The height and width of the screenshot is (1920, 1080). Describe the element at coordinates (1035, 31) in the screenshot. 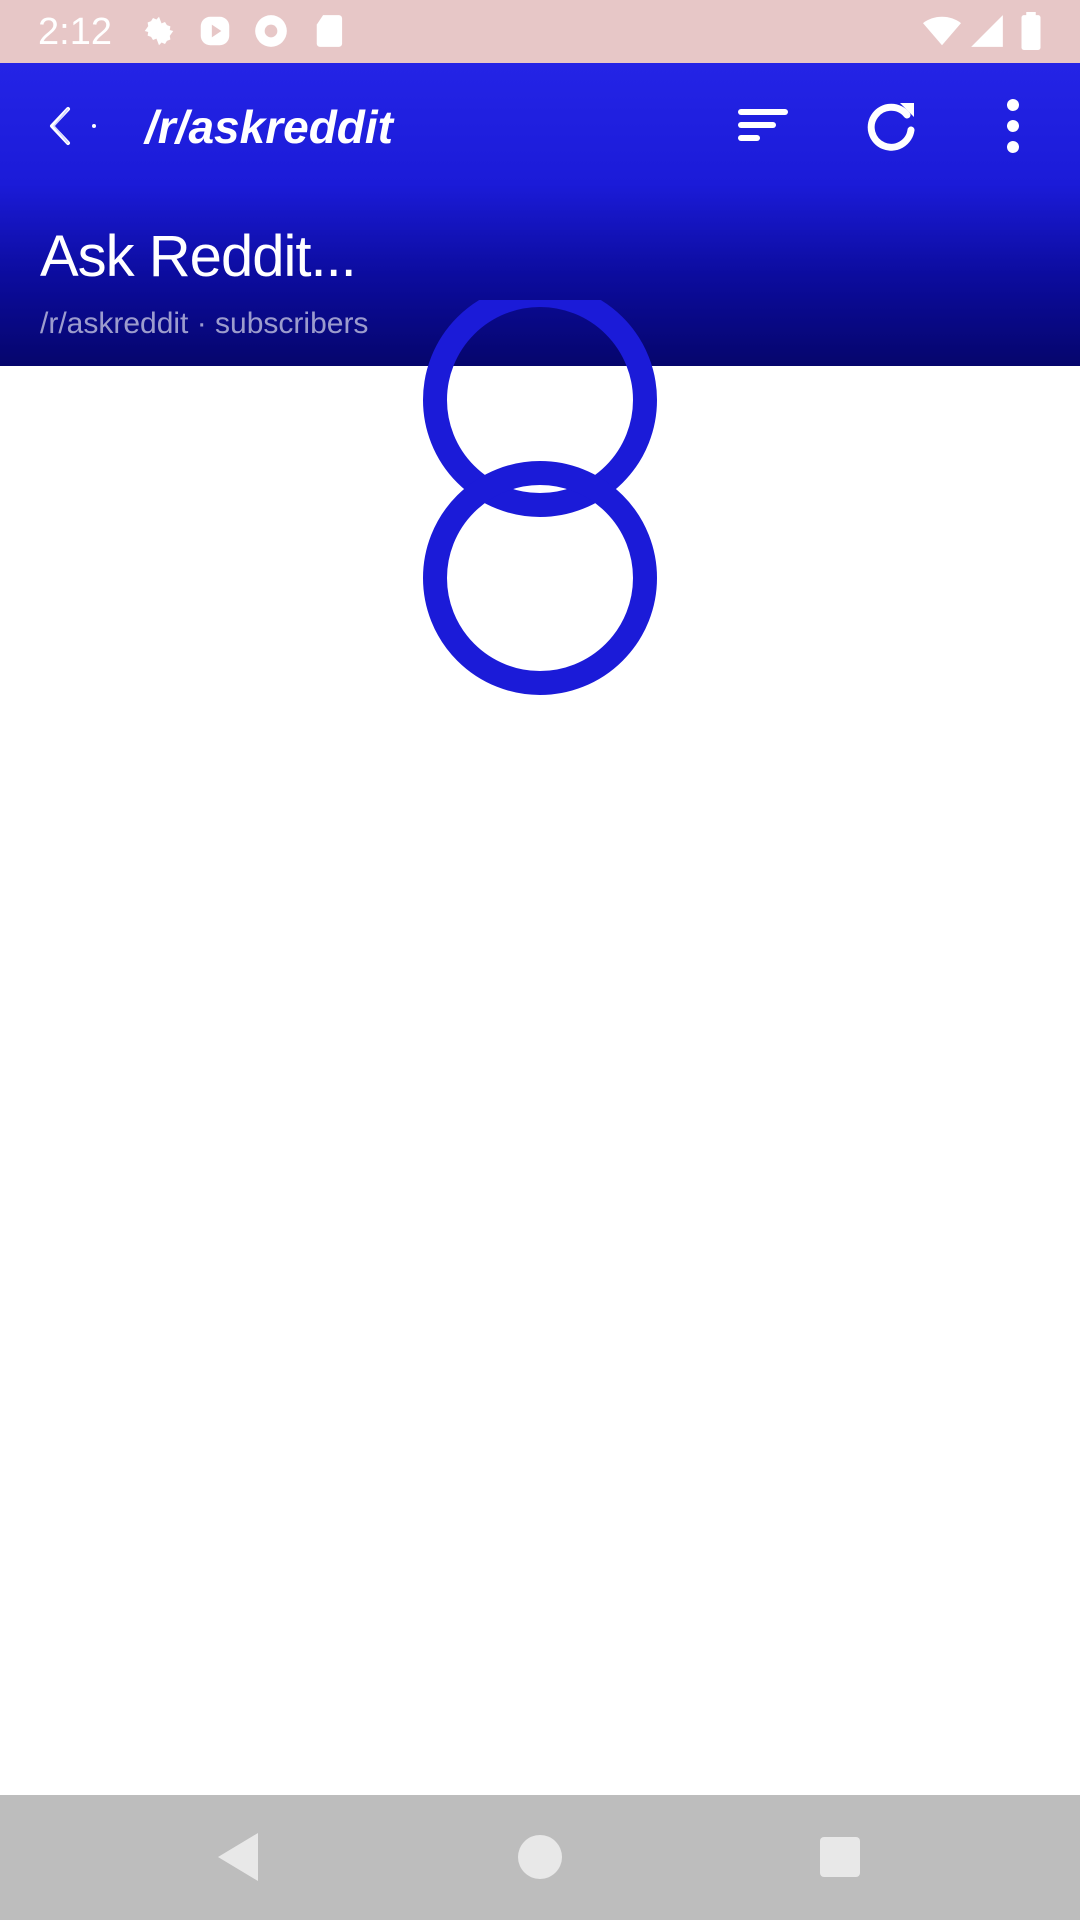

I see `battery-icon` at that location.